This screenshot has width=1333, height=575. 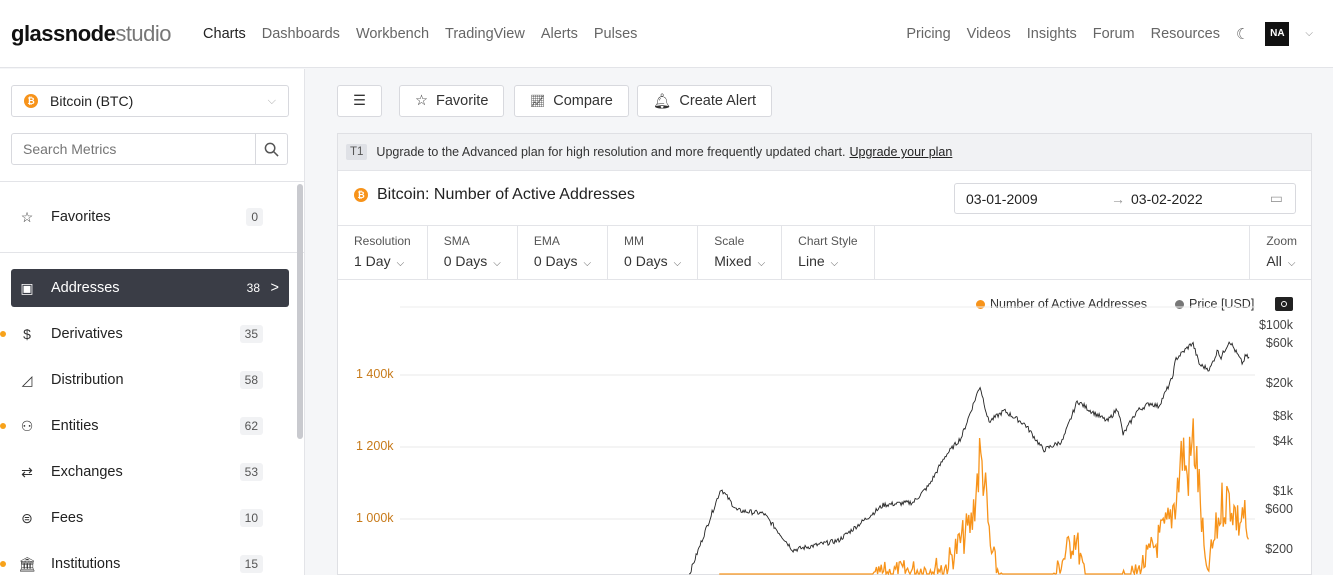 What do you see at coordinates (1282, 416) in the screenshot?
I see `y-right-tick: $8k` at bounding box center [1282, 416].